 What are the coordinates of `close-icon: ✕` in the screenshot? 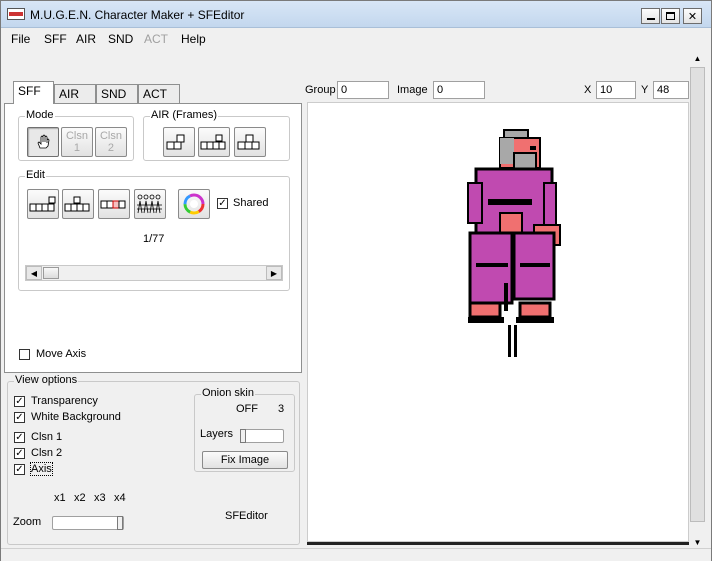 It's located at (692, 16).